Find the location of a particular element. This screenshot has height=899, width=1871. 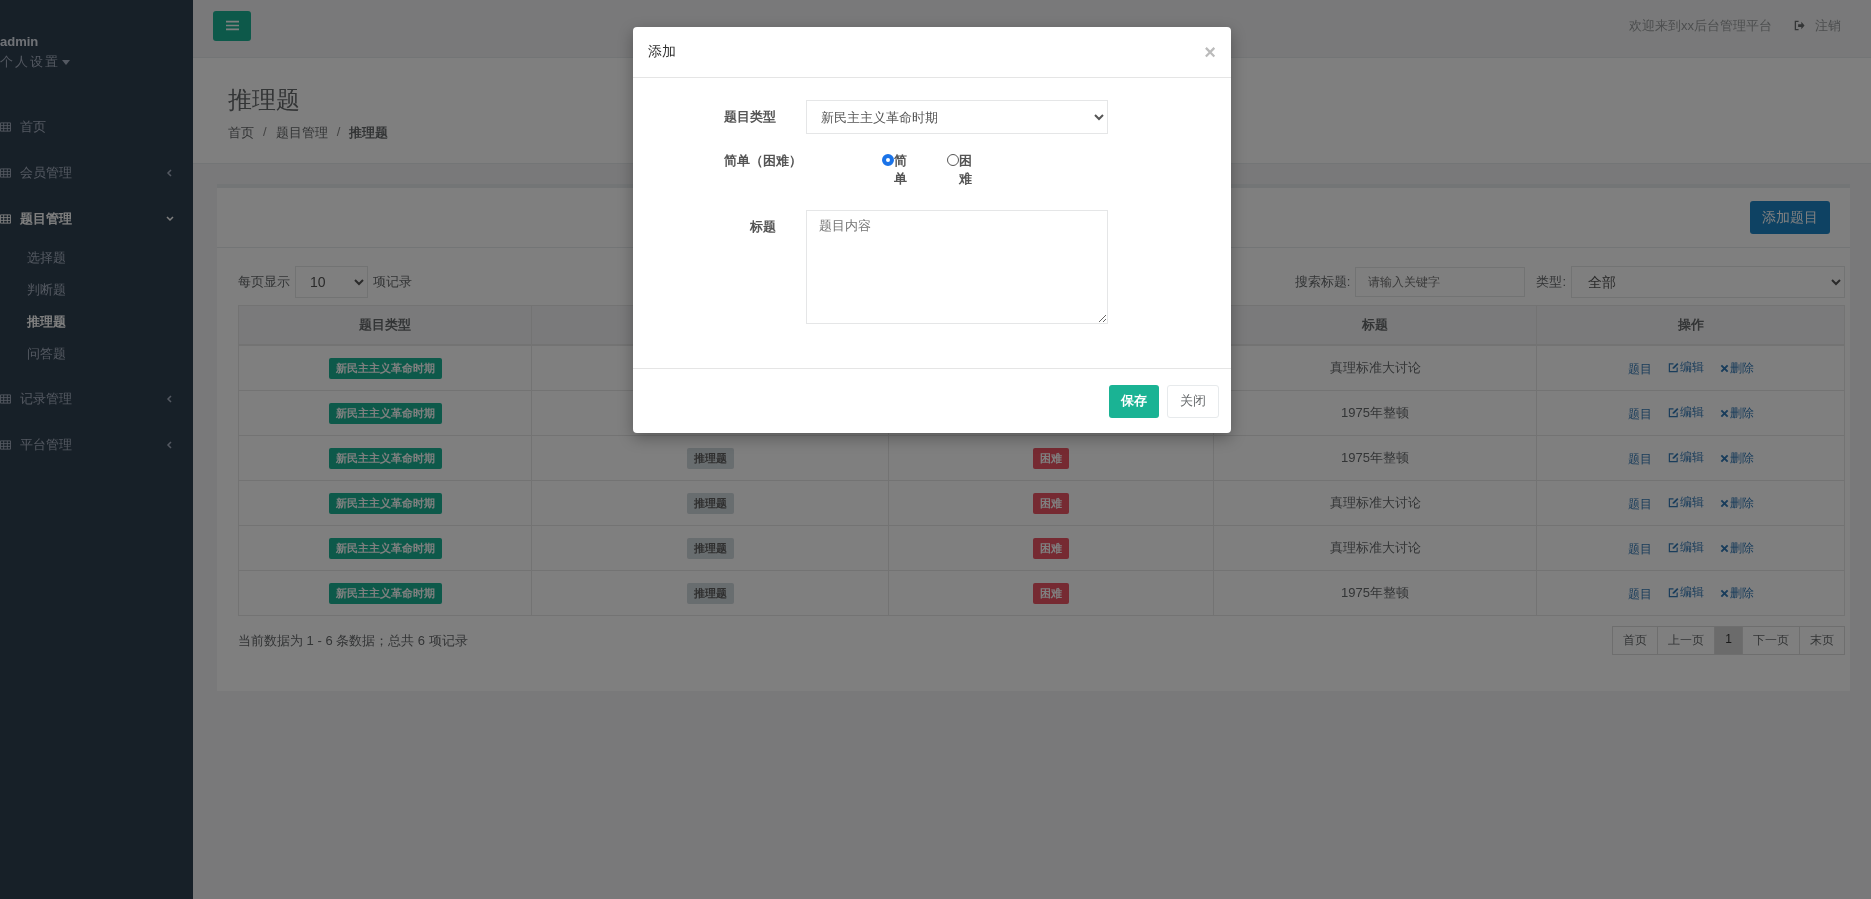

pagination-button: 末页 is located at coordinates (1822, 640).